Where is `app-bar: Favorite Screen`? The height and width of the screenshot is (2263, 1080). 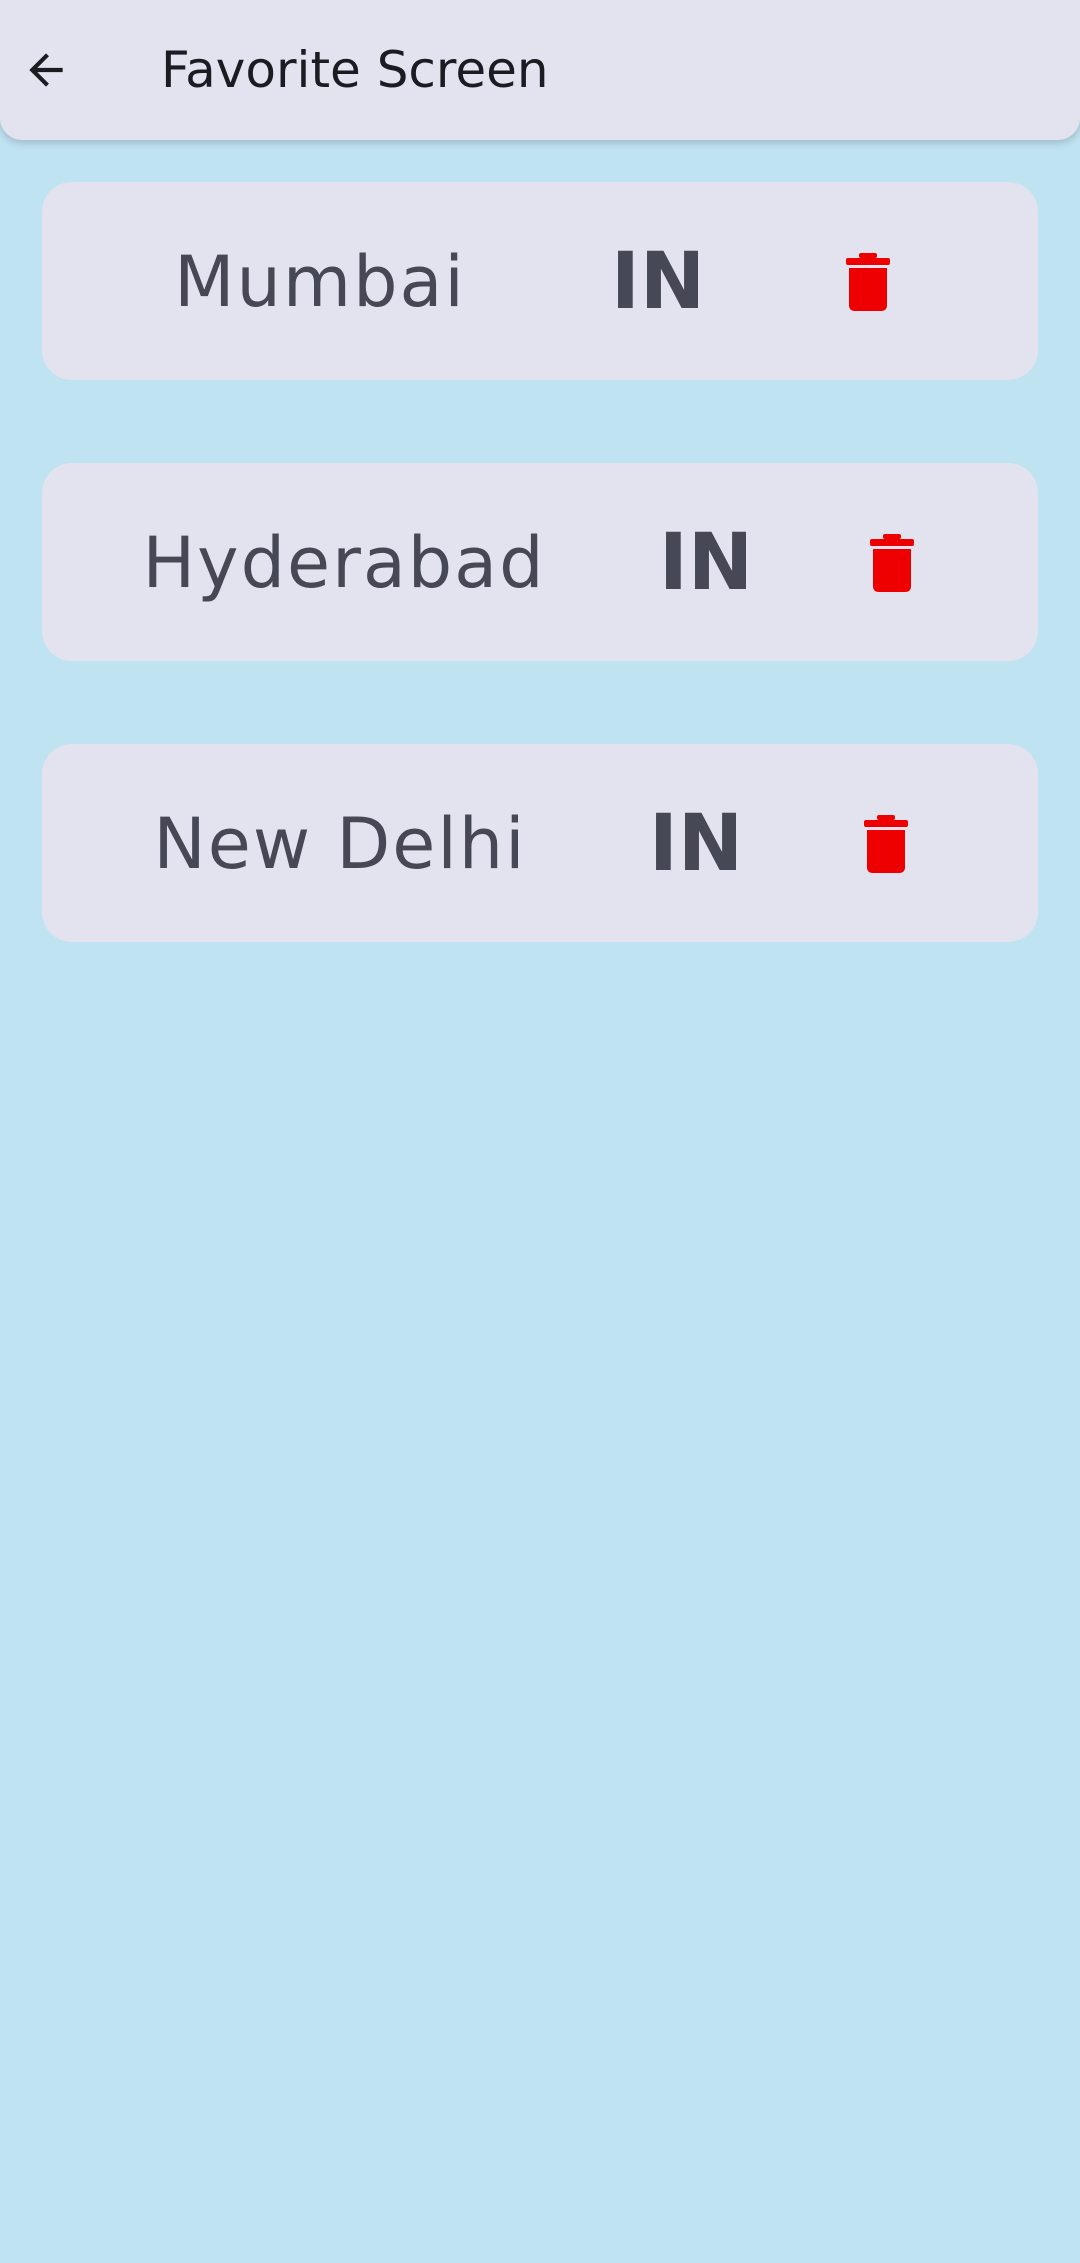
app-bar: Favorite Screen is located at coordinates (540, 70).